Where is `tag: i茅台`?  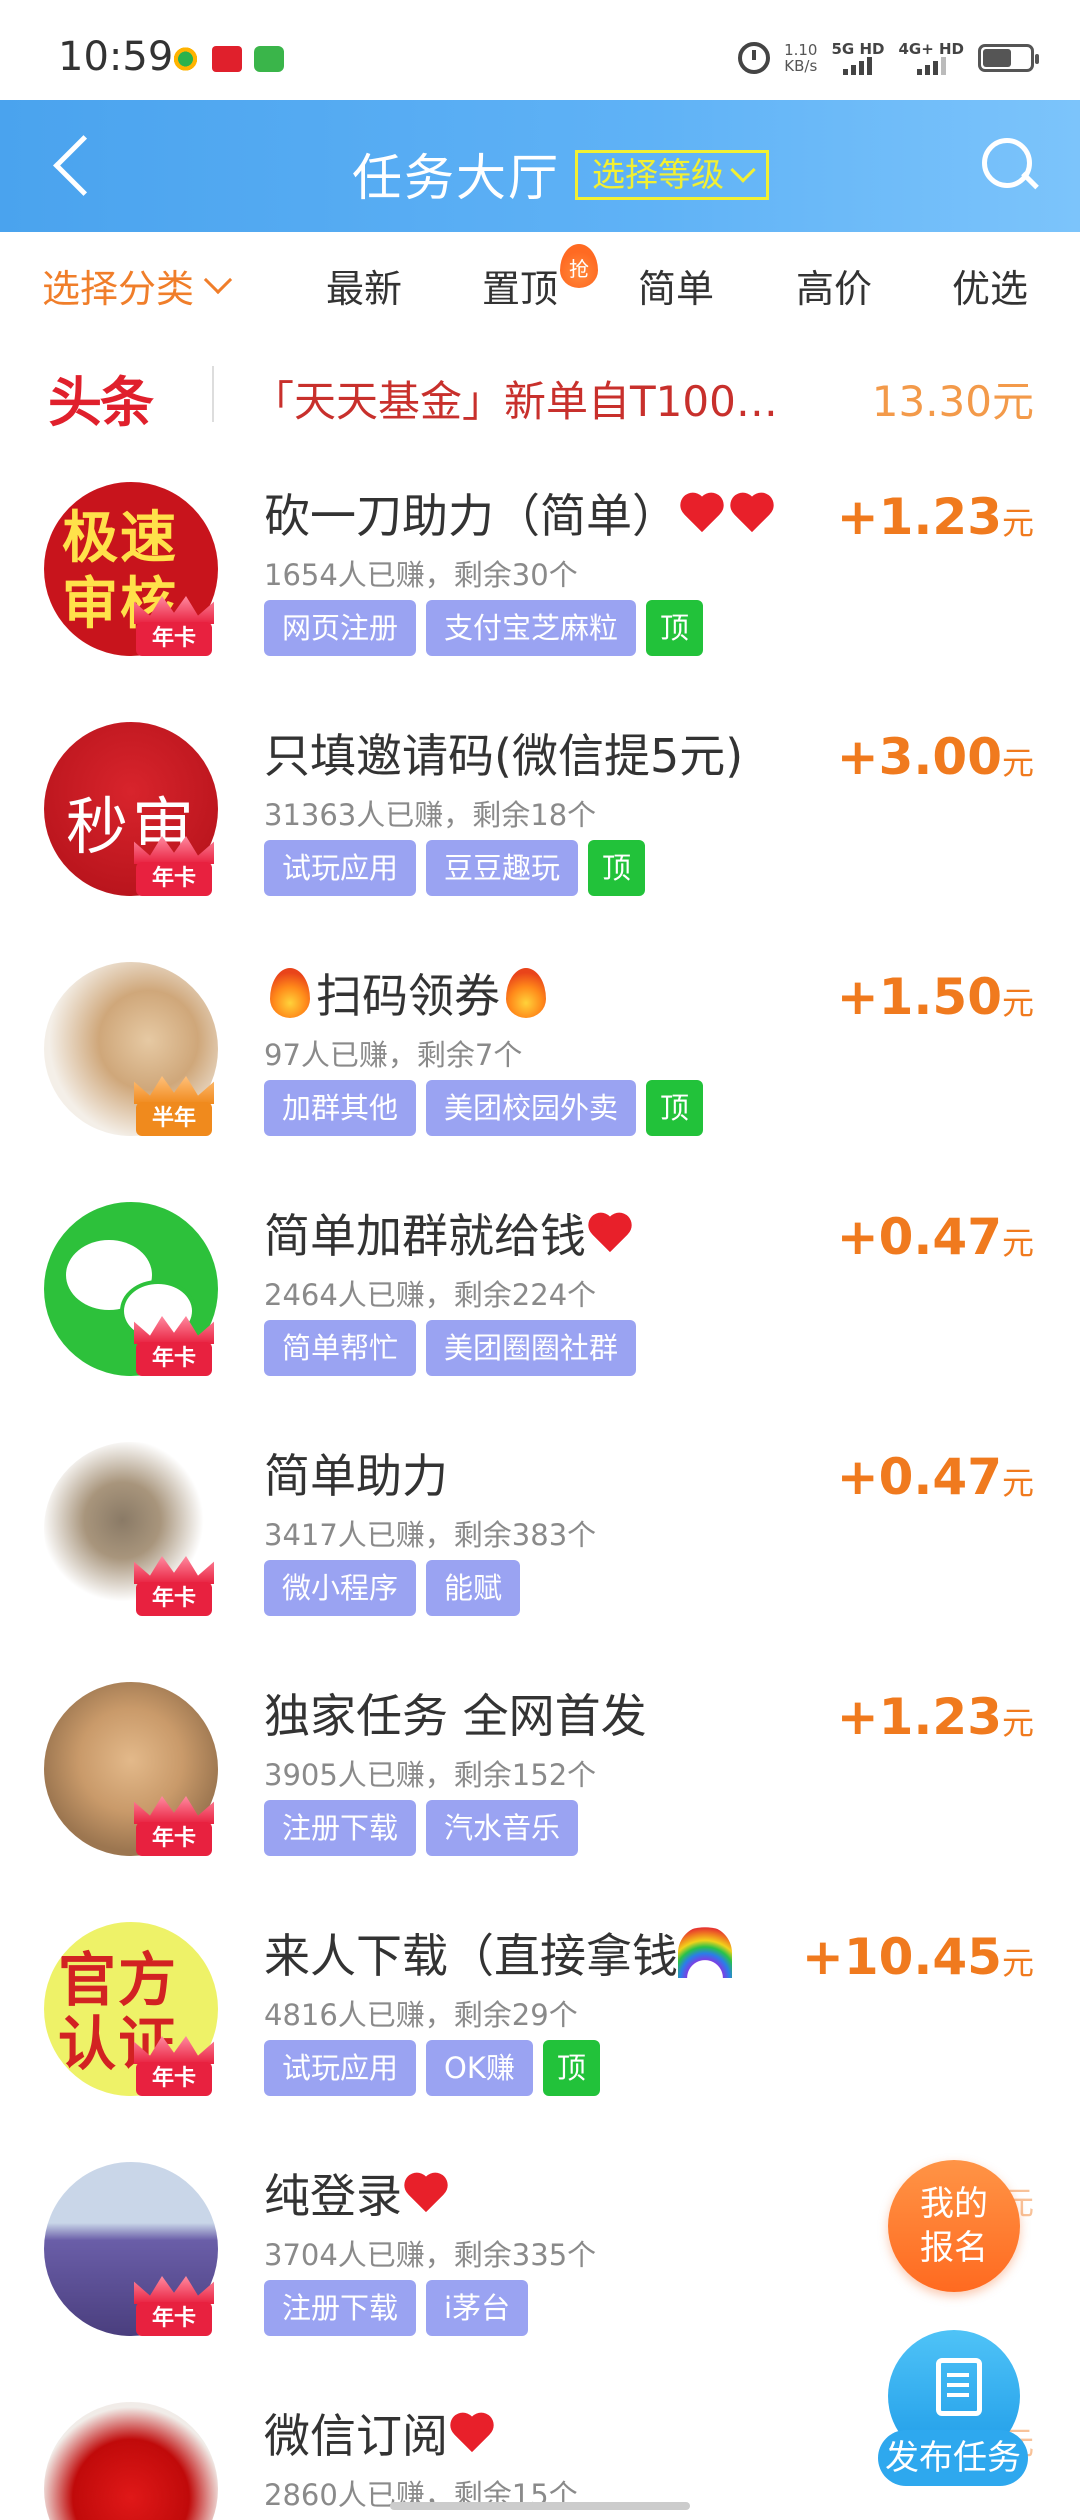
tag: i茅台 is located at coordinates (477, 2308).